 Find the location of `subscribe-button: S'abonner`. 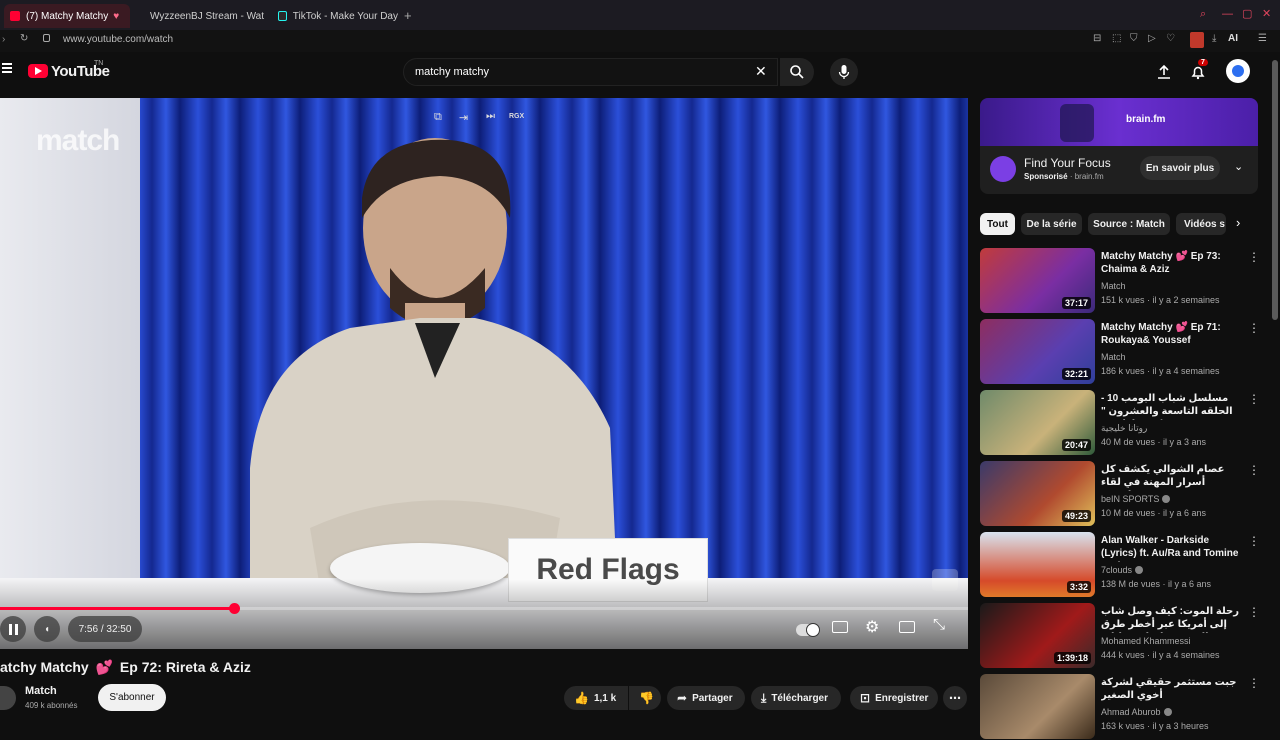

subscribe-button: S'abonner is located at coordinates (132, 697).